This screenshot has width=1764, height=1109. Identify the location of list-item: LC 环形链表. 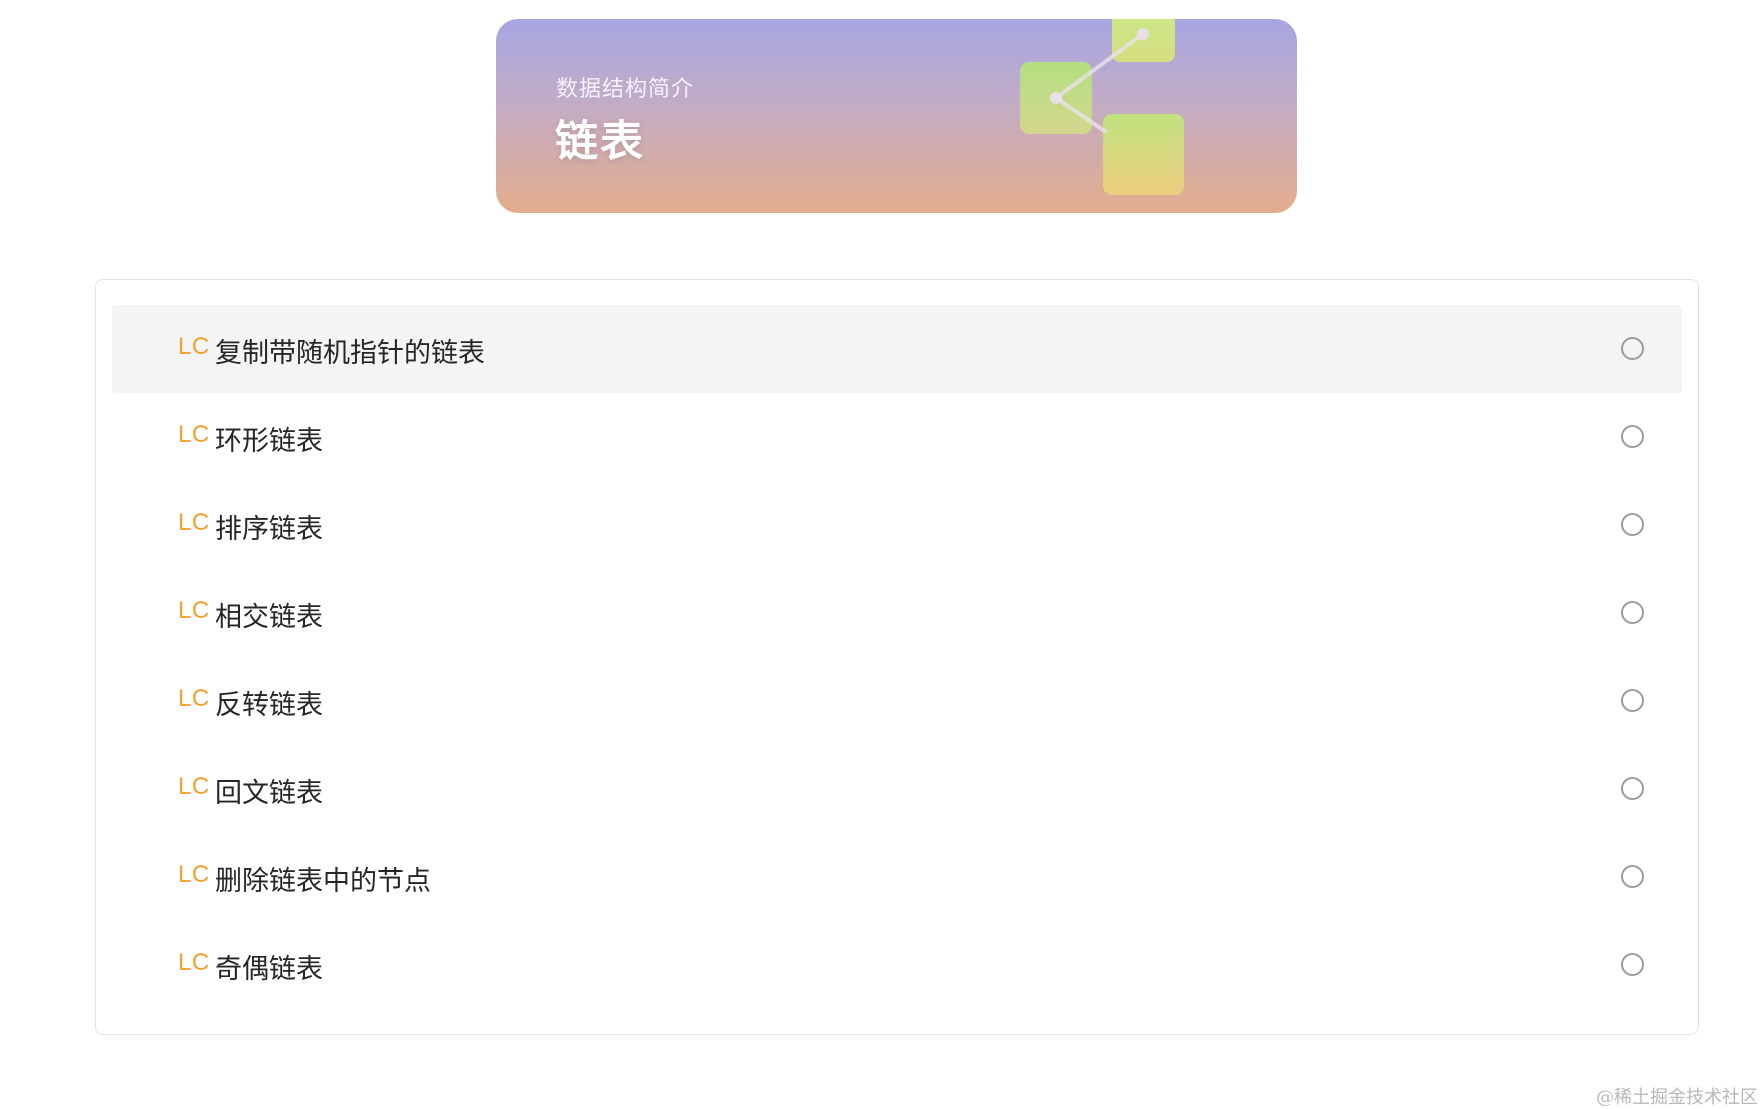
(897, 437).